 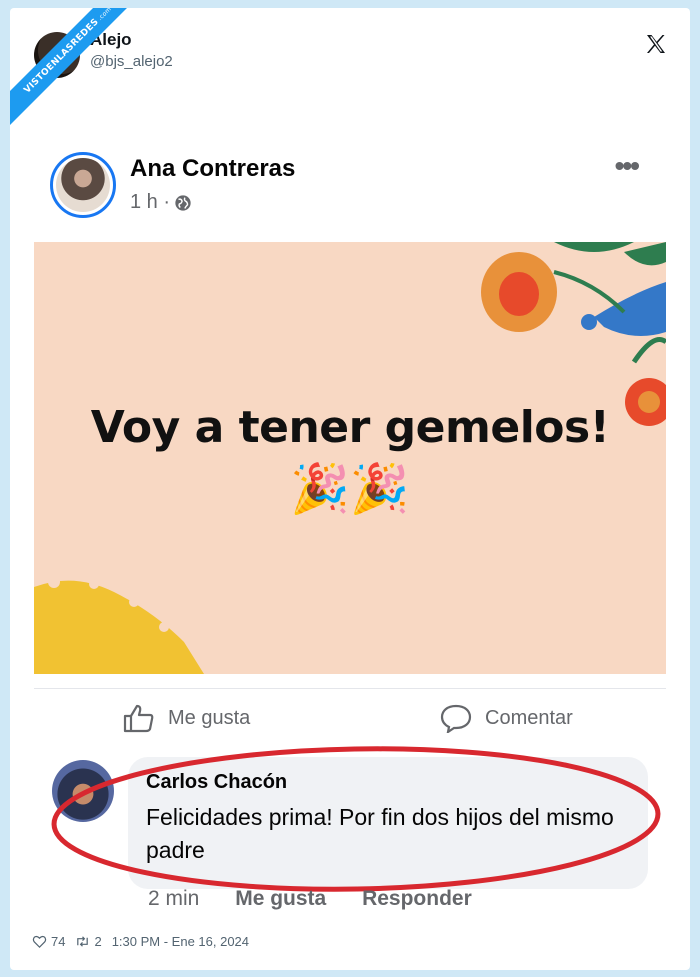 I want to click on fb-post-meta: 1 h ·, so click(x=161, y=202).